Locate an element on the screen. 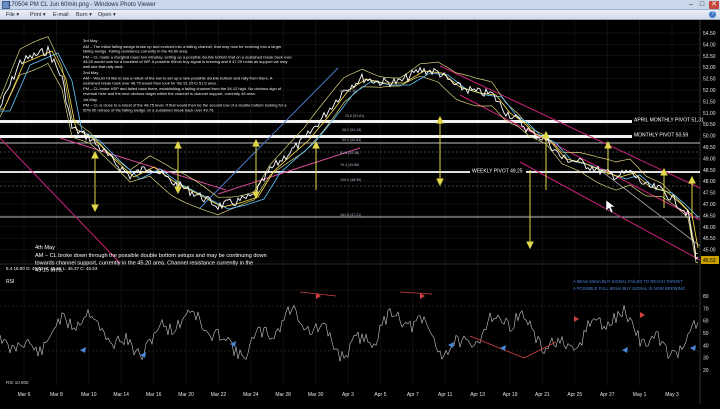 The height and width of the screenshot is (409, 720). april-pivot-label: APRIL MONTHLY PIVOT 51.31 is located at coordinates (669, 121).